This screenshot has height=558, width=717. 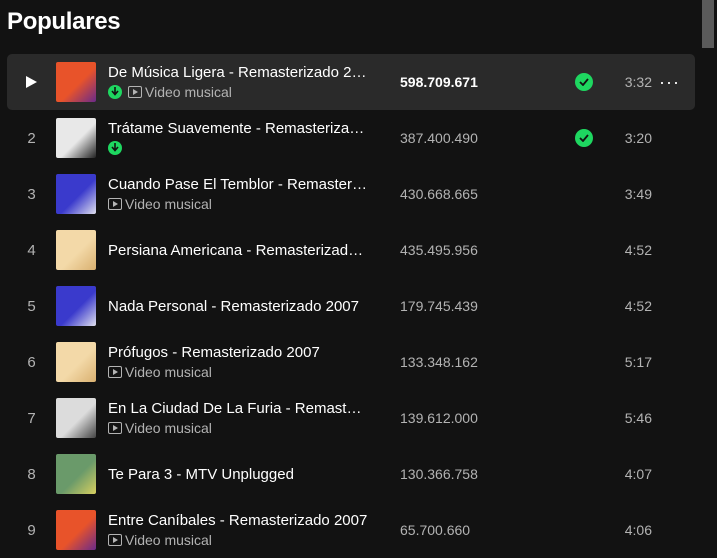 I want to click on play-count: 435.495.956, so click(x=439, y=250).